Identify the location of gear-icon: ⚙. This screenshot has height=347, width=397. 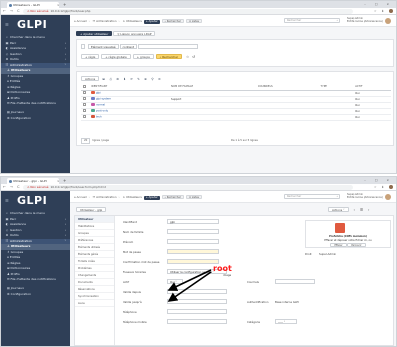
(117, 79).